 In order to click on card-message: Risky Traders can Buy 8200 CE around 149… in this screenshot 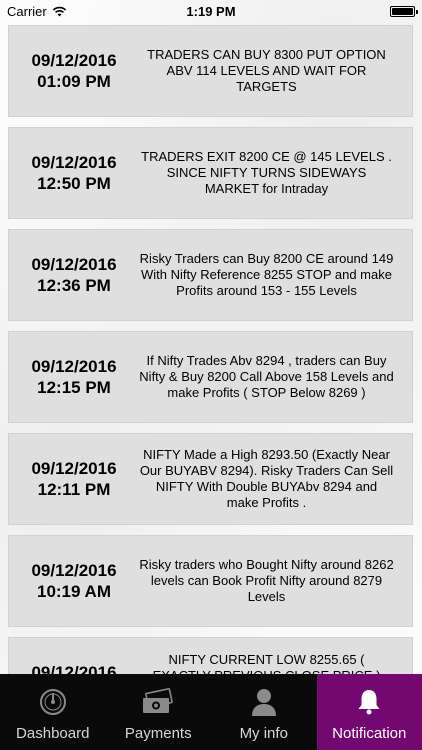, I will do `click(266, 274)`.